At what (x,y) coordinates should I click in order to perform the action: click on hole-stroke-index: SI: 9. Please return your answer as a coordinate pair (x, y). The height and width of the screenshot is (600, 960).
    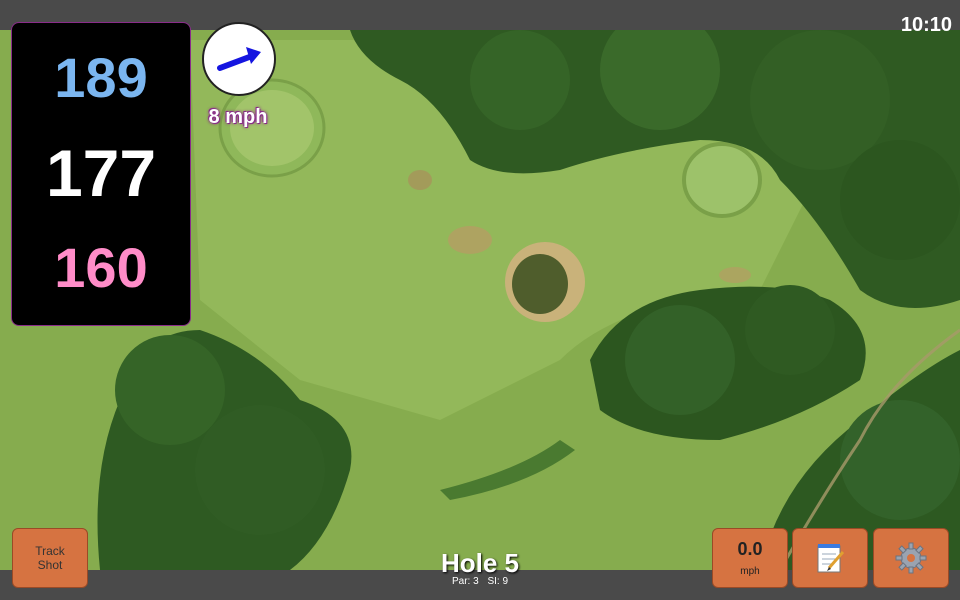
    Looking at the image, I should click on (498, 581).